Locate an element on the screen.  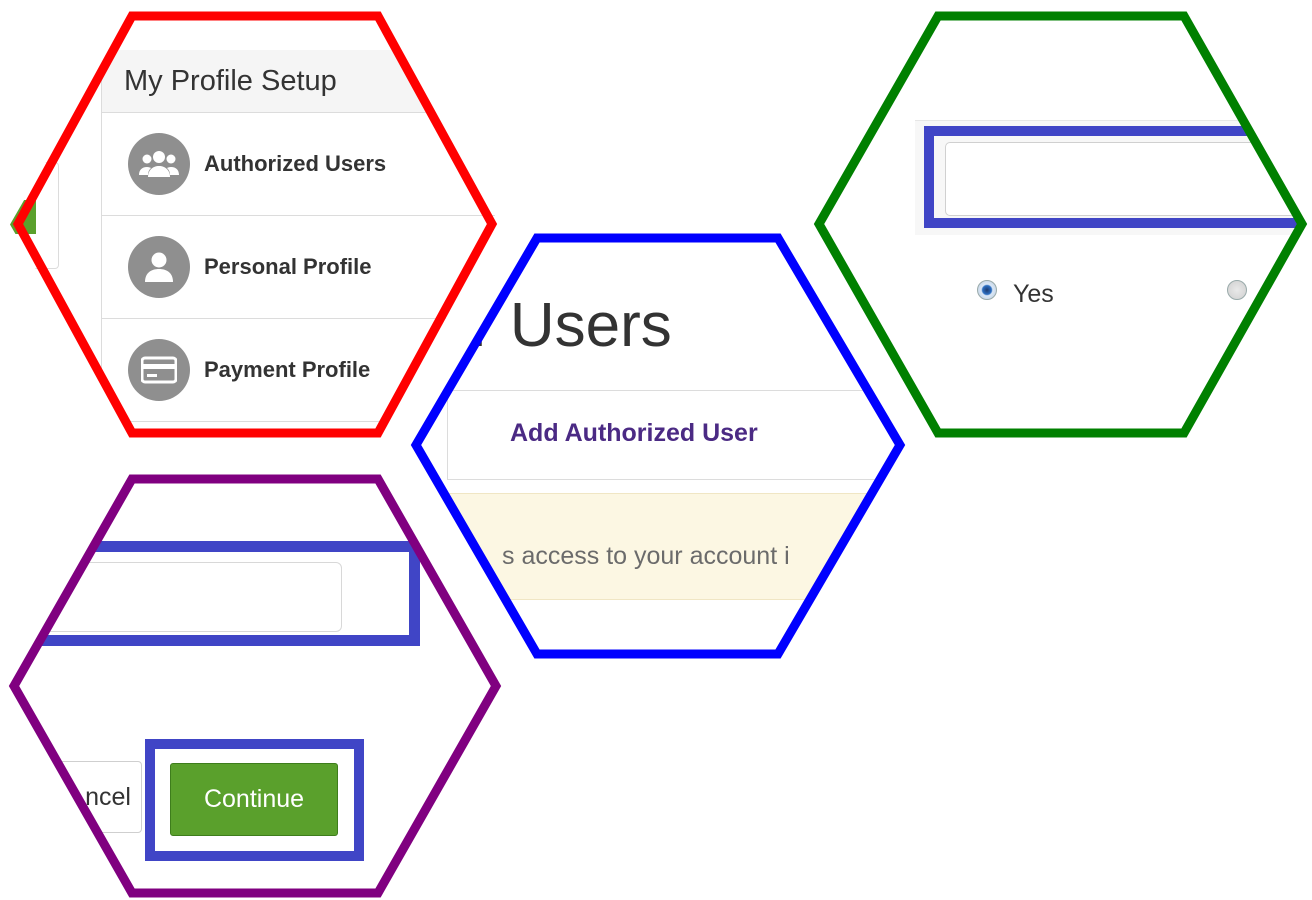
cancel-button: ncel is located at coordinates (76, 797).